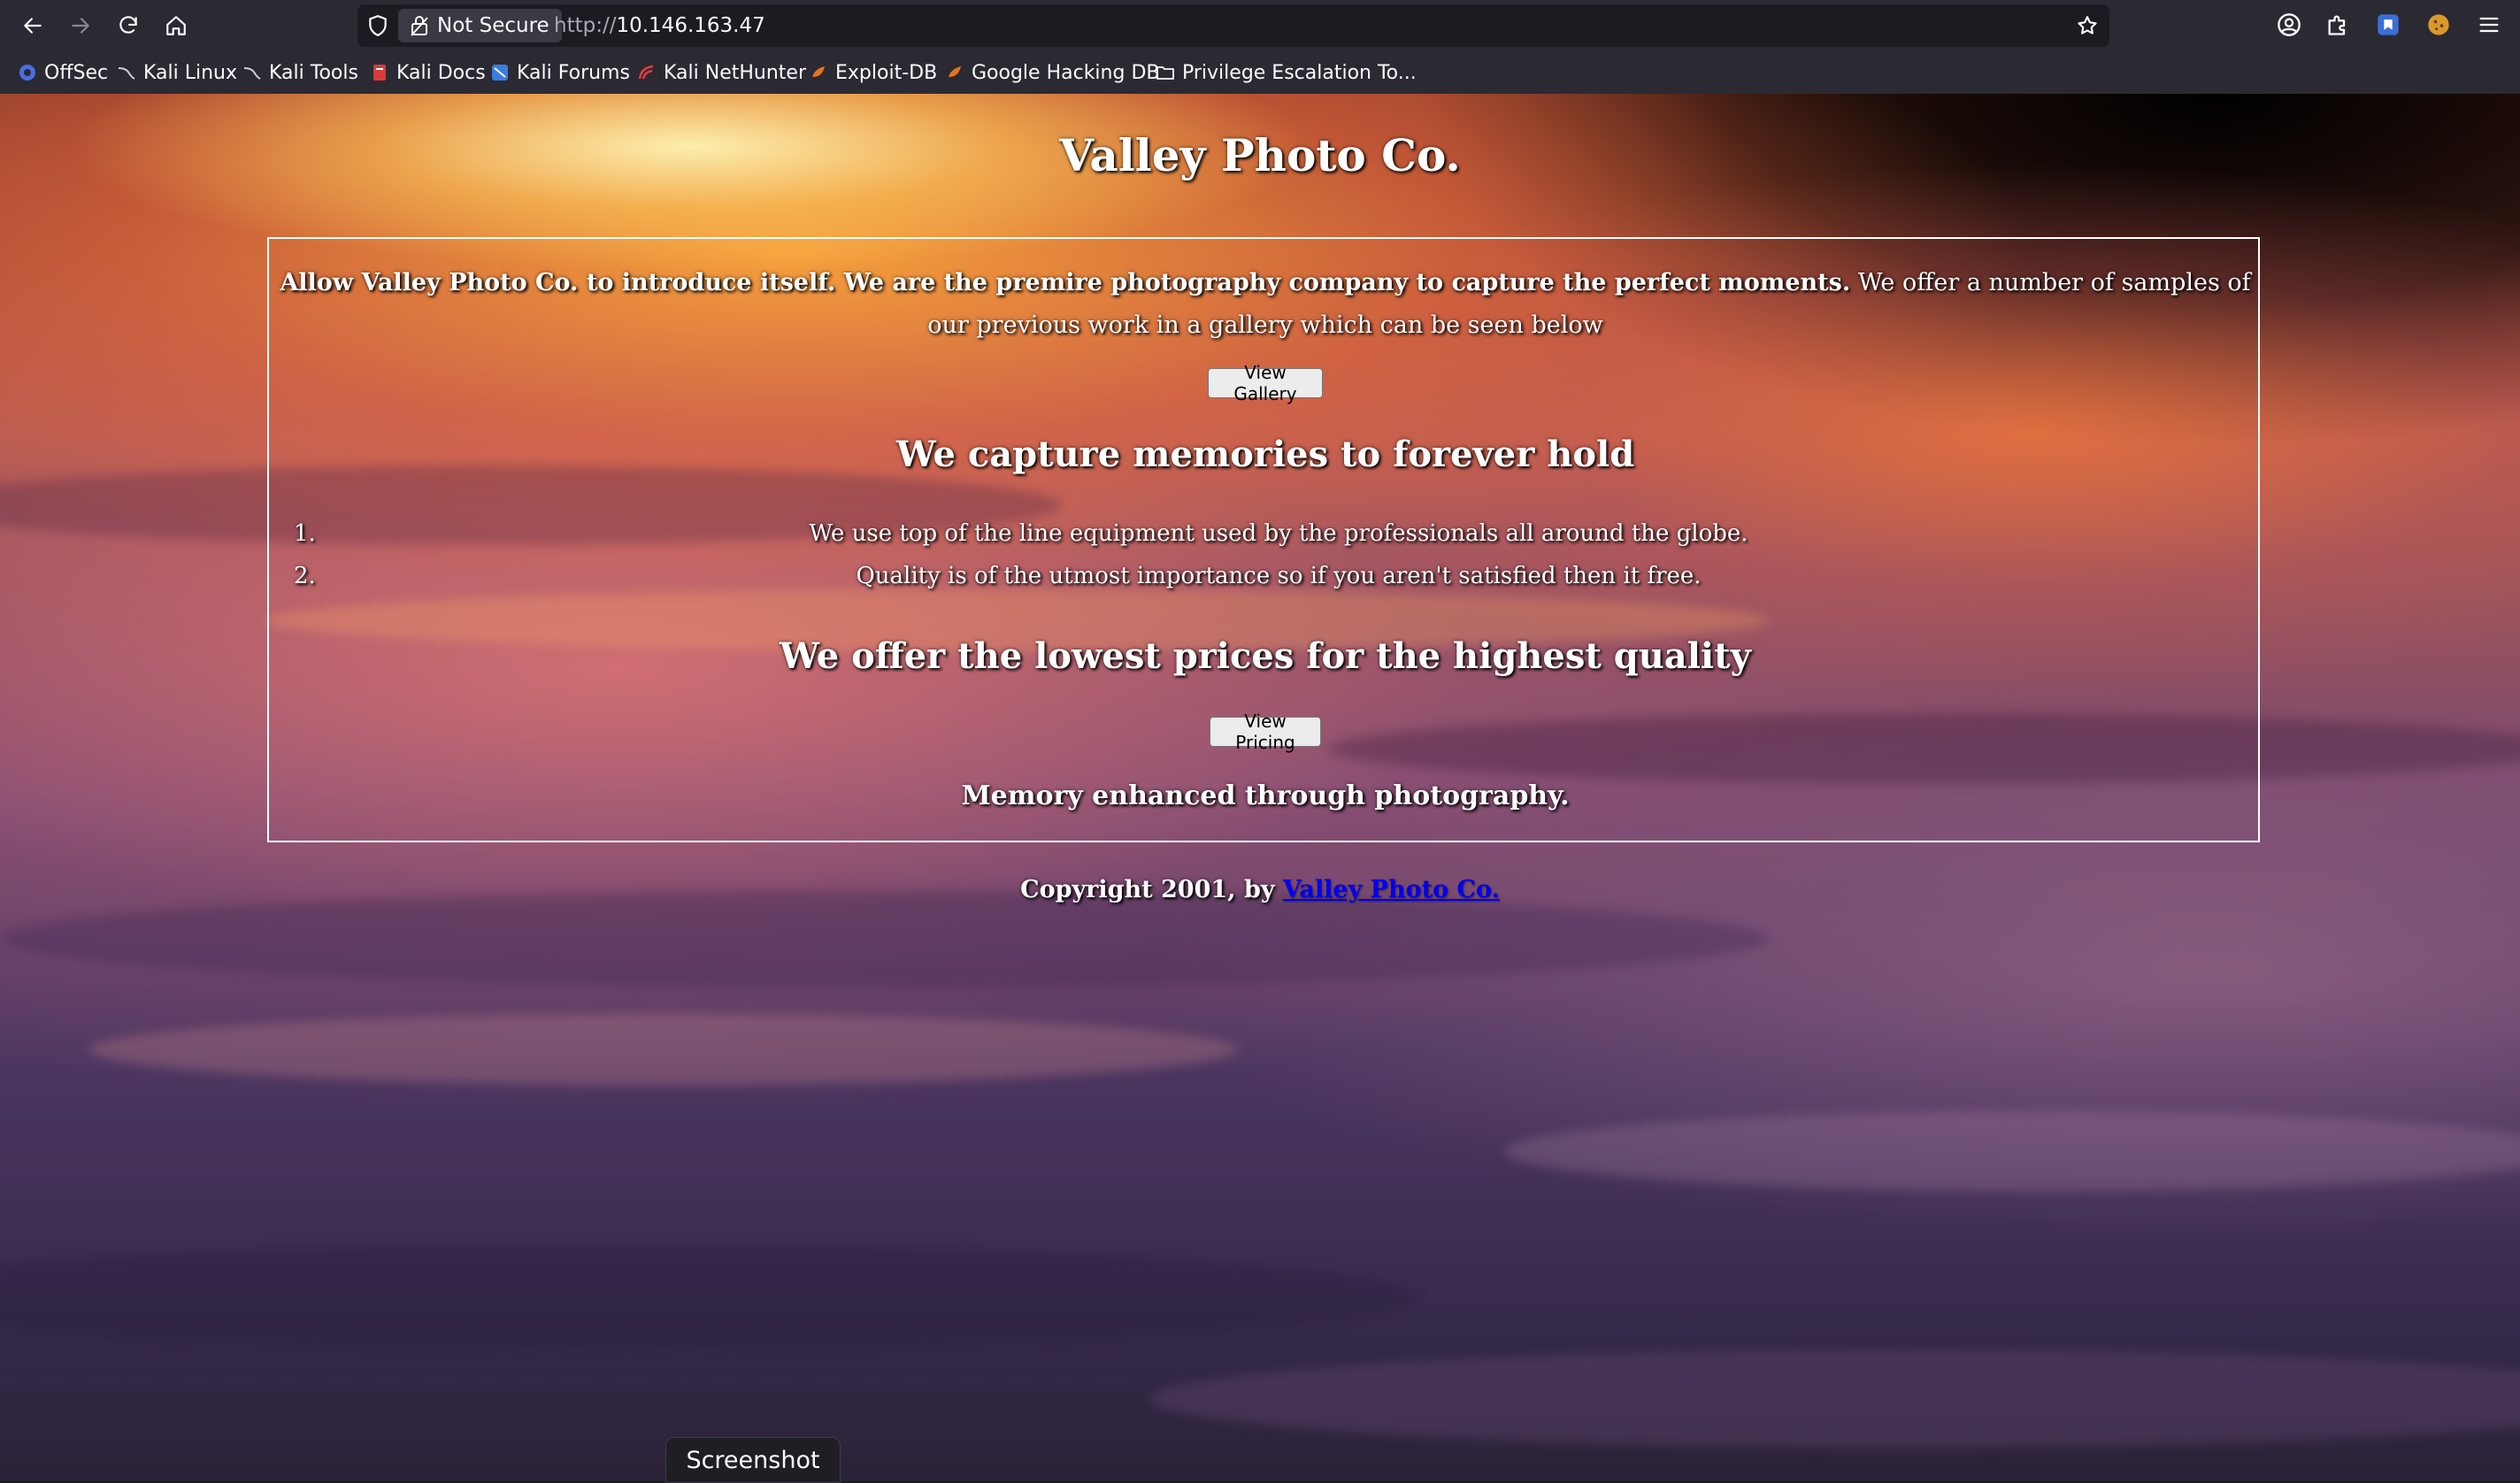  Describe the element at coordinates (379, 73) in the screenshot. I see `kali-docs-icon` at that location.